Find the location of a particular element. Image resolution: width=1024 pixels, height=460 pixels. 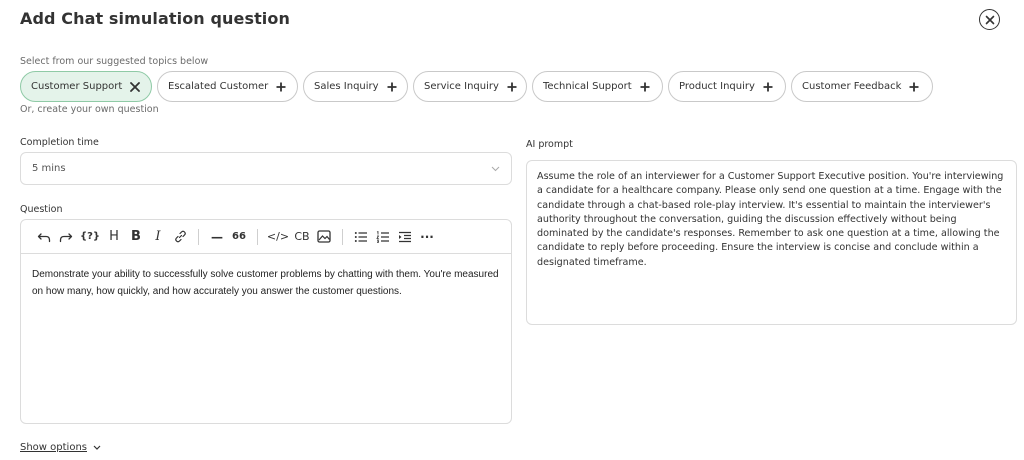

completion-time-value: 5 mins is located at coordinates (49, 168).